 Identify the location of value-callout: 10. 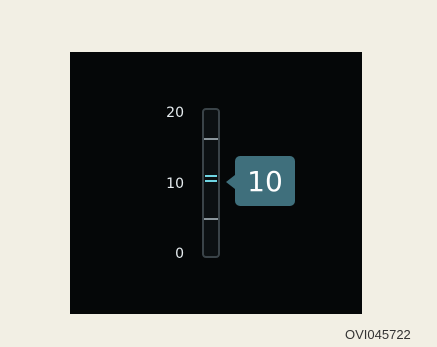
(260, 181).